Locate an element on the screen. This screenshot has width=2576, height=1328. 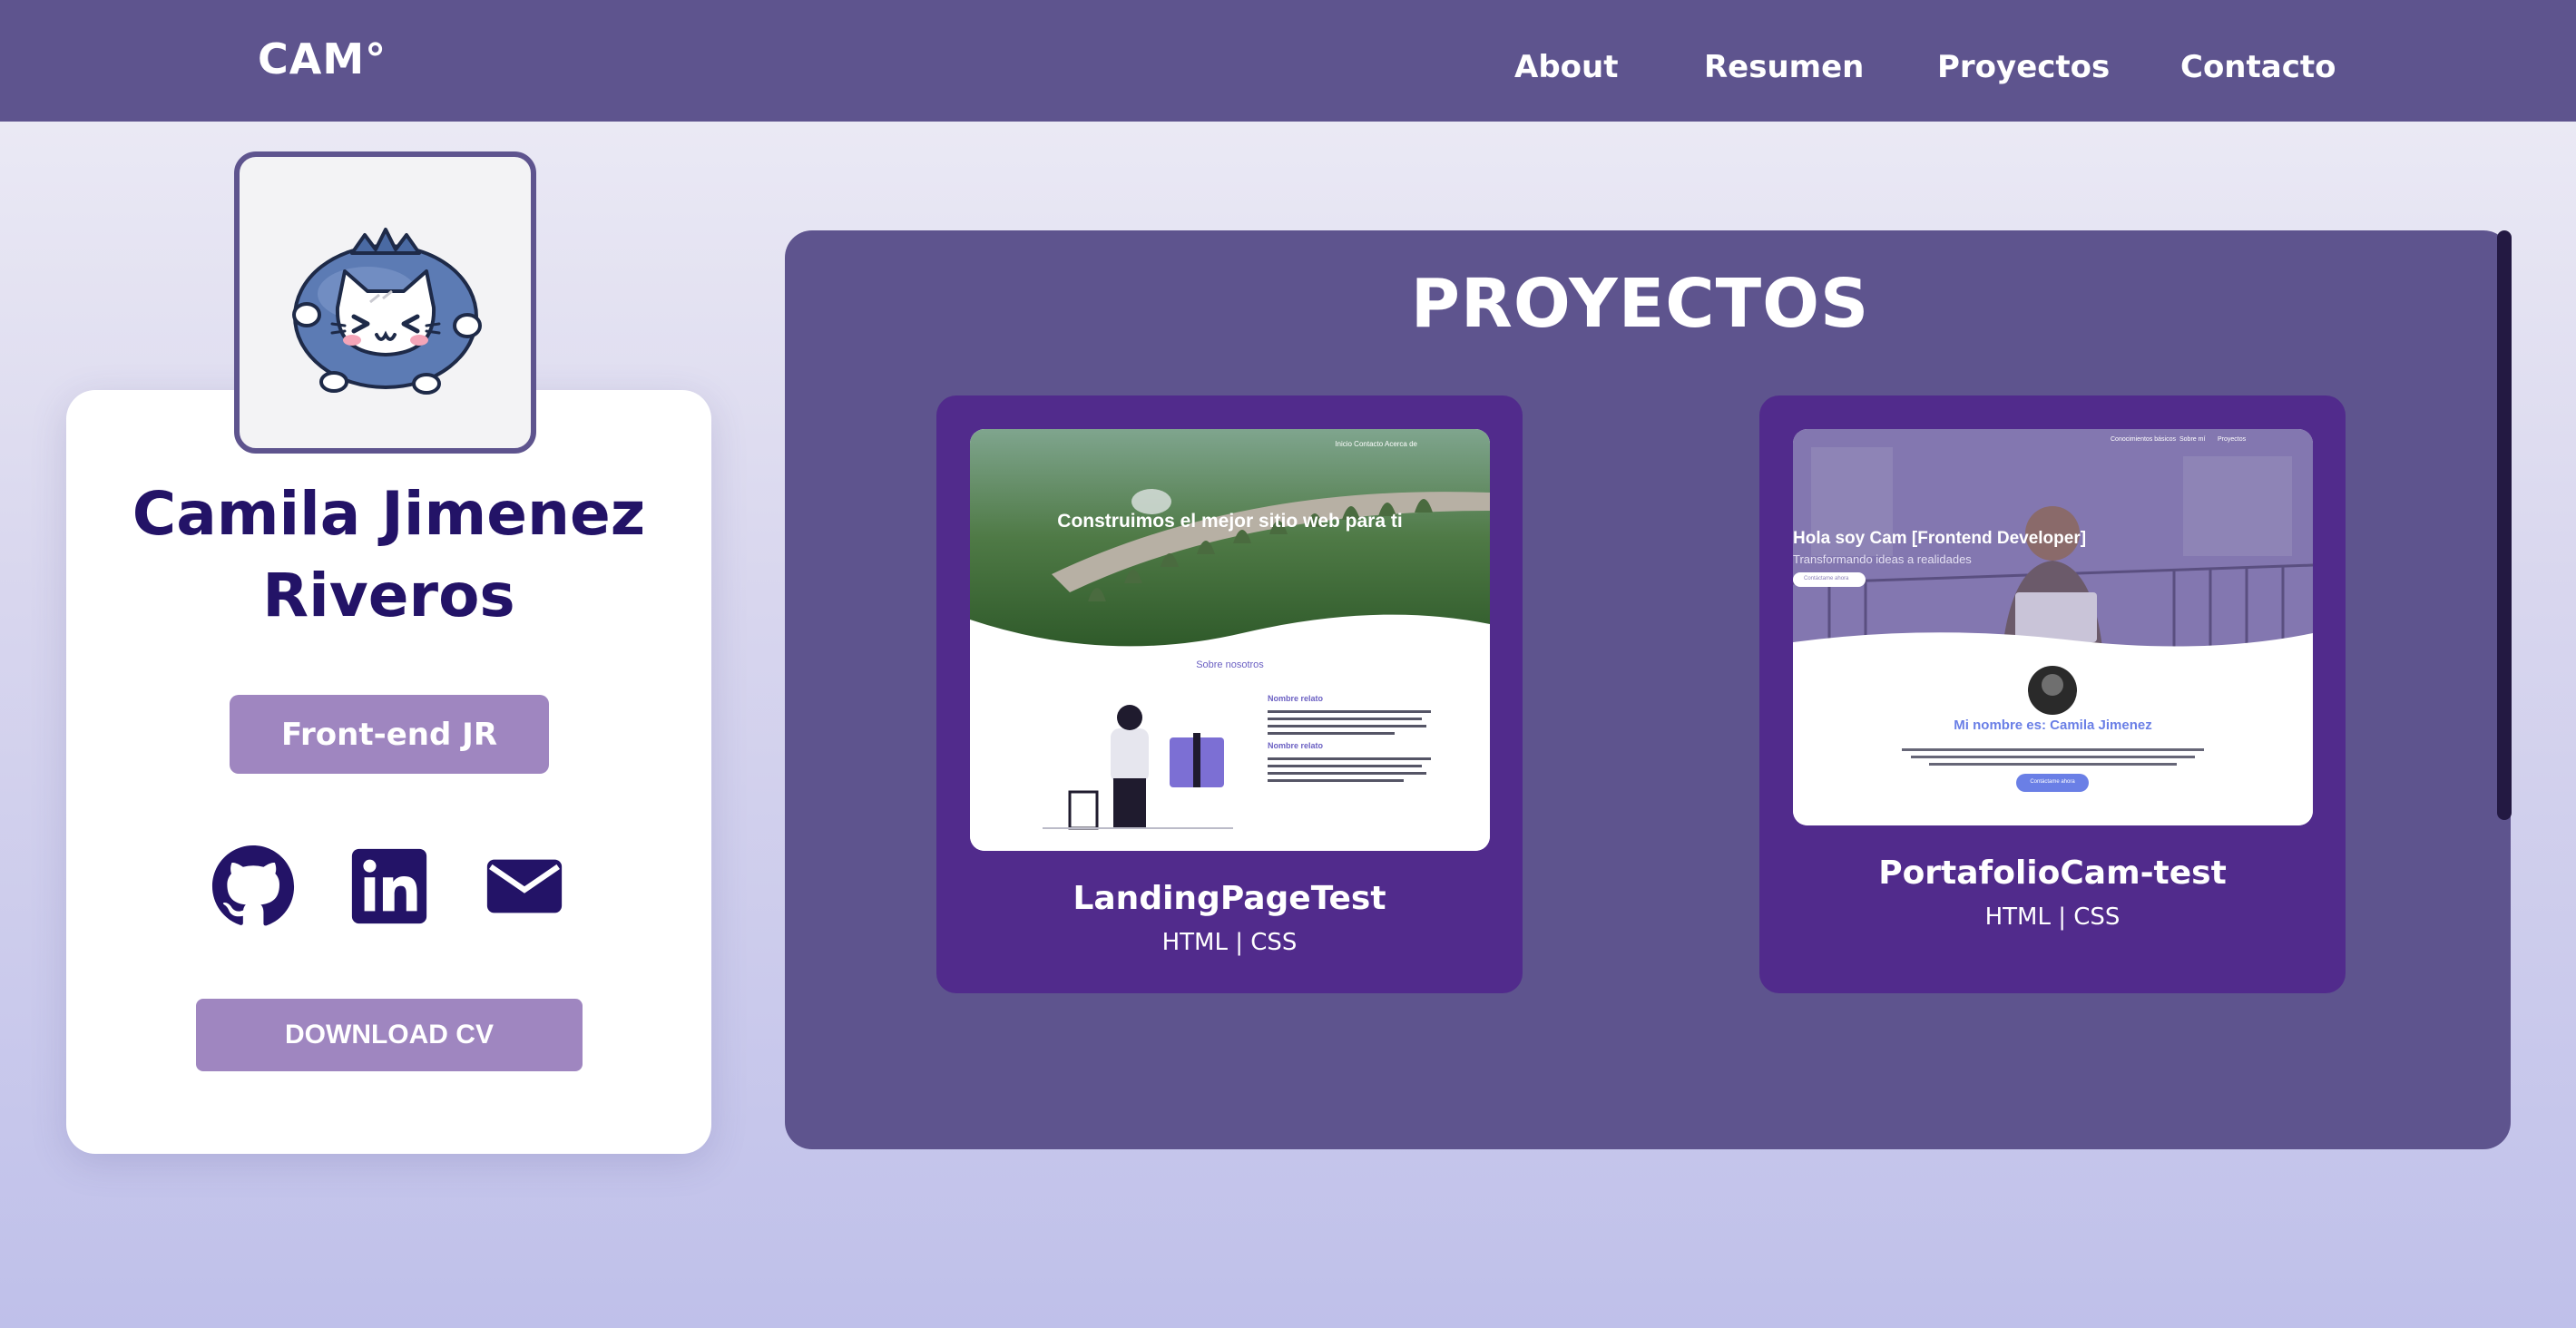
nav-link-resumen: Resumen is located at coordinates (1784, 67).